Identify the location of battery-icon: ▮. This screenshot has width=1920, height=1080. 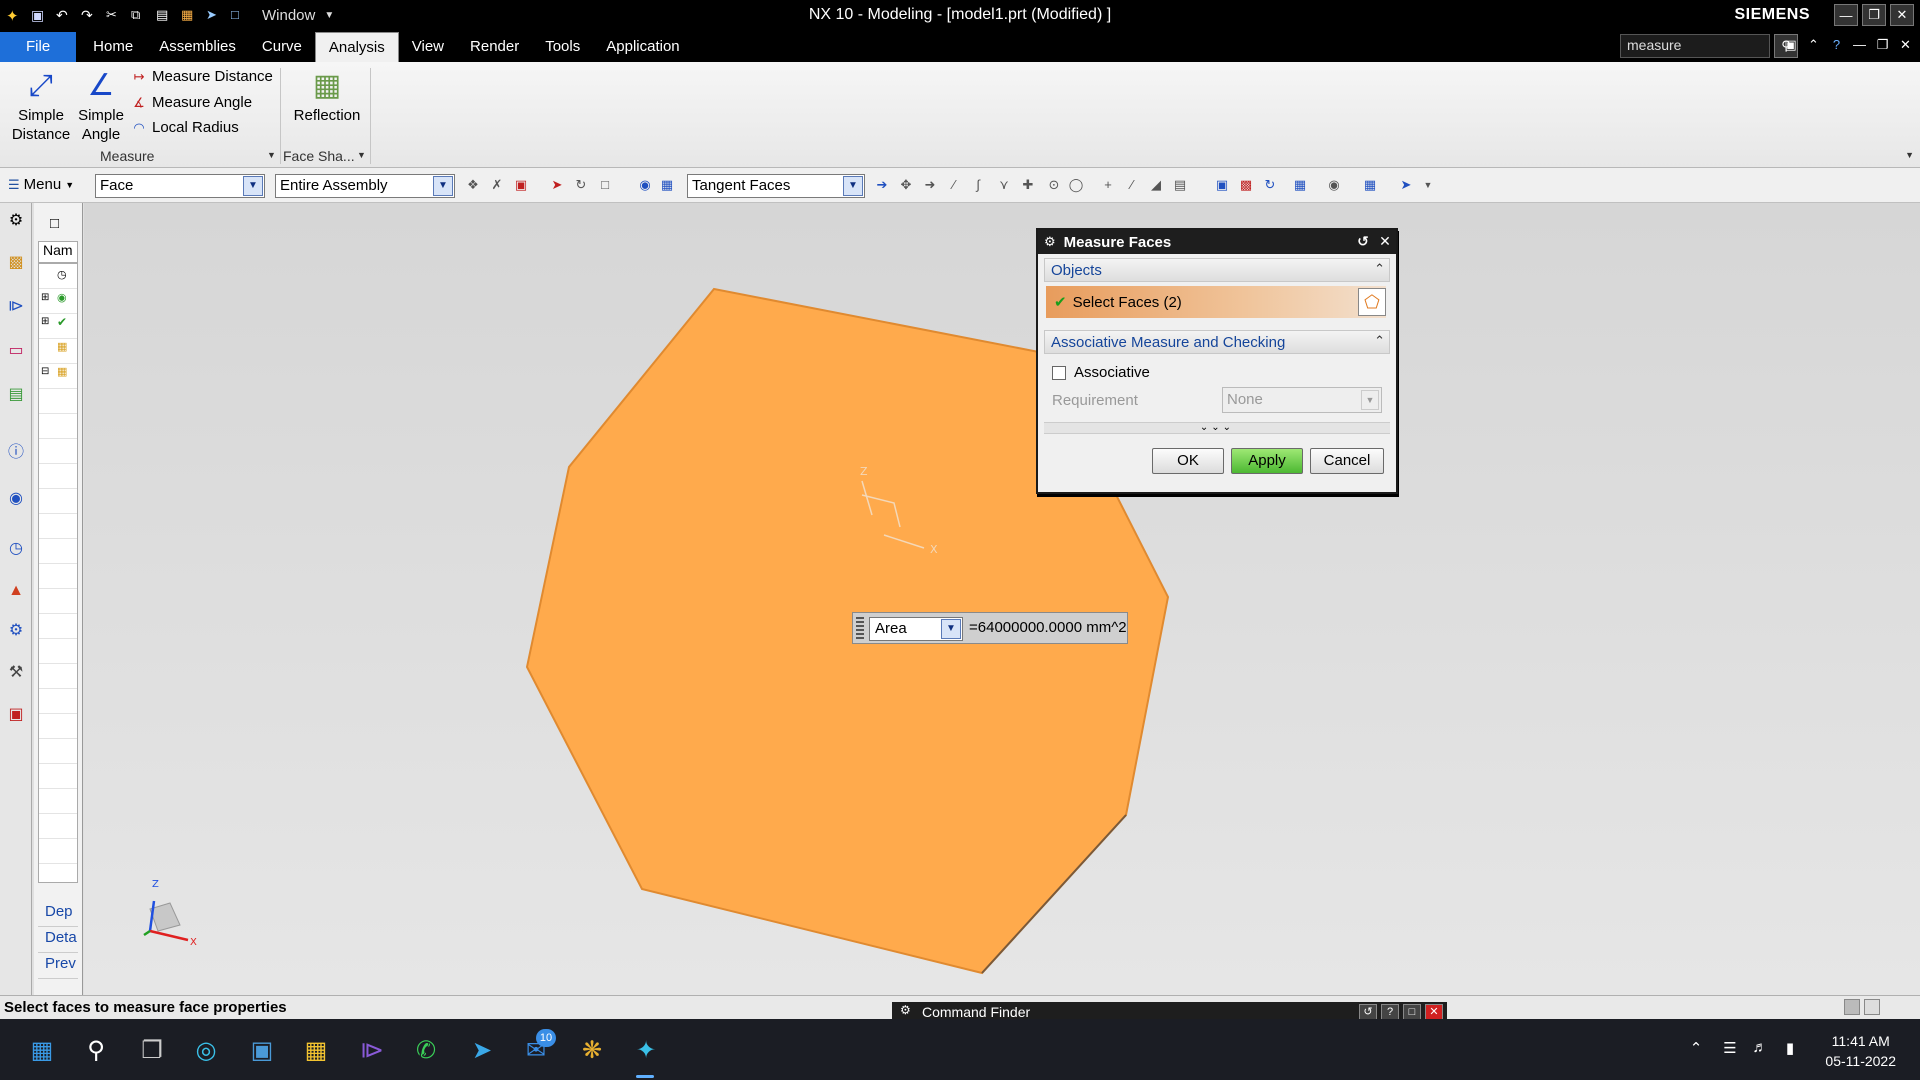
(1790, 1050).